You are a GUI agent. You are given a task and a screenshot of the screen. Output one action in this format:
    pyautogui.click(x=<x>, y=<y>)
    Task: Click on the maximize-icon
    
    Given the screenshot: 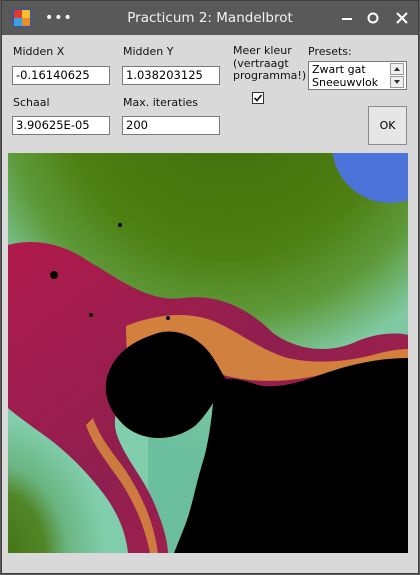 What is the action you would take?
    pyautogui.click(x=373, y=18)
    